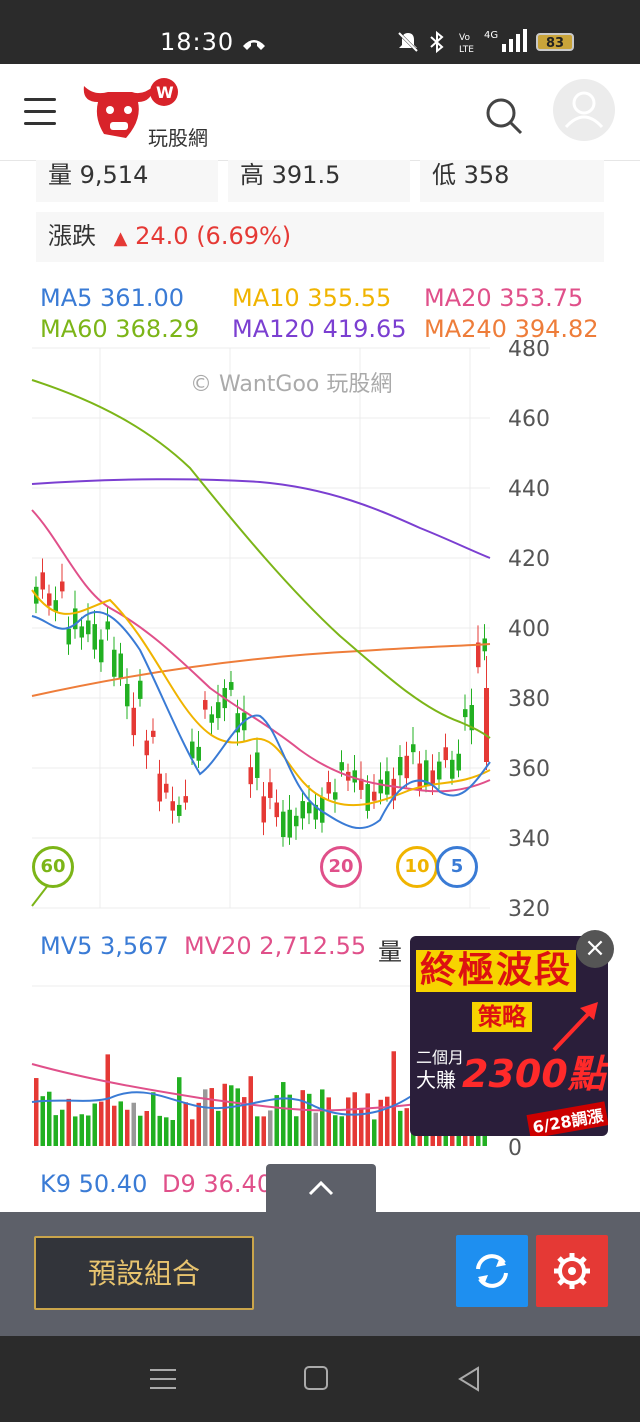  Describe the element at coordinates (436, 1080) in the screenshot. I see `ad-gain: 大賺` at that location.